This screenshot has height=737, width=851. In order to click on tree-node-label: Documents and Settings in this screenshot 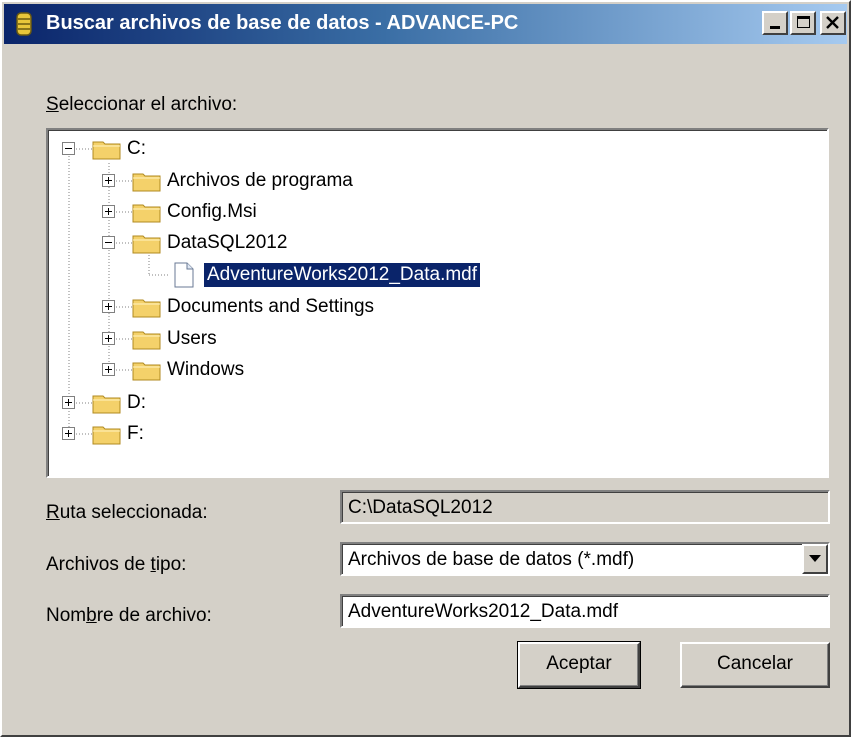, I will do `click(271, 306)`.